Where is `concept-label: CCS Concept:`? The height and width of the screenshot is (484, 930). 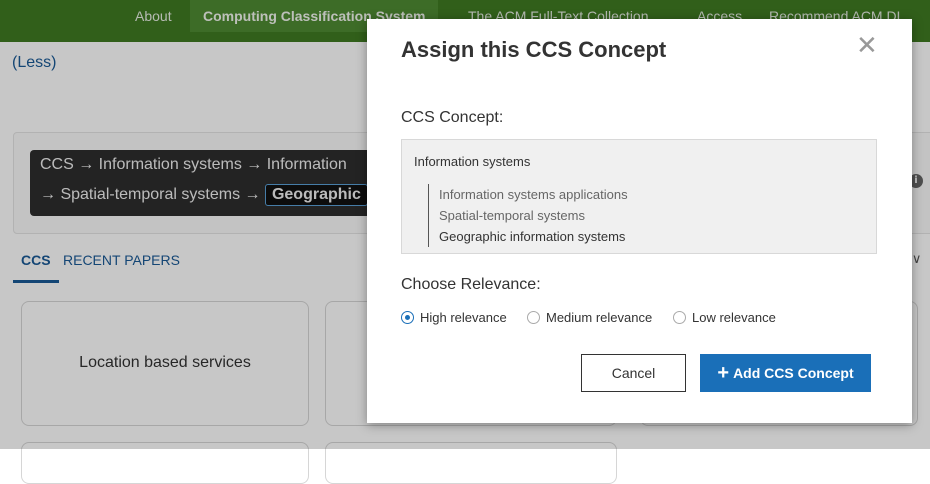 concept-label: CCS Concept: is located at coordinates (452, 117).